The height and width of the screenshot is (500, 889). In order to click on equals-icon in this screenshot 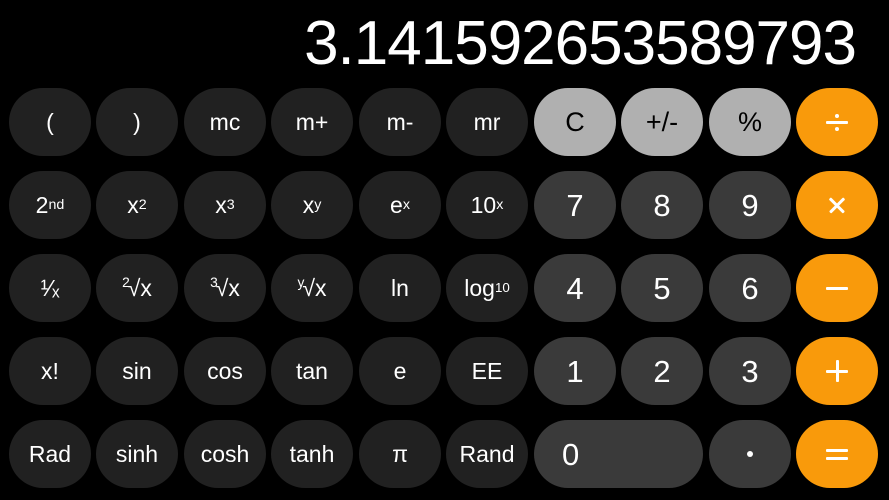, I will do `click(837, 454)`.